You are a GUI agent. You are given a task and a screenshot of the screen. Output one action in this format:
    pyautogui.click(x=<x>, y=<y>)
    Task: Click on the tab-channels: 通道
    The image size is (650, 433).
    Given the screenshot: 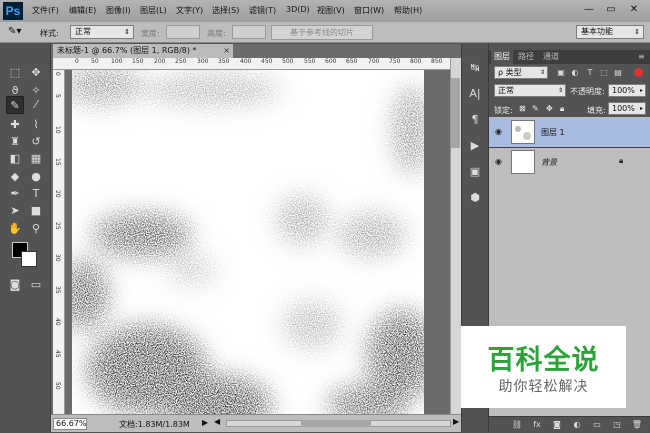 What is the action you would take?
    pyautogui.click(x=551, y=57)
    